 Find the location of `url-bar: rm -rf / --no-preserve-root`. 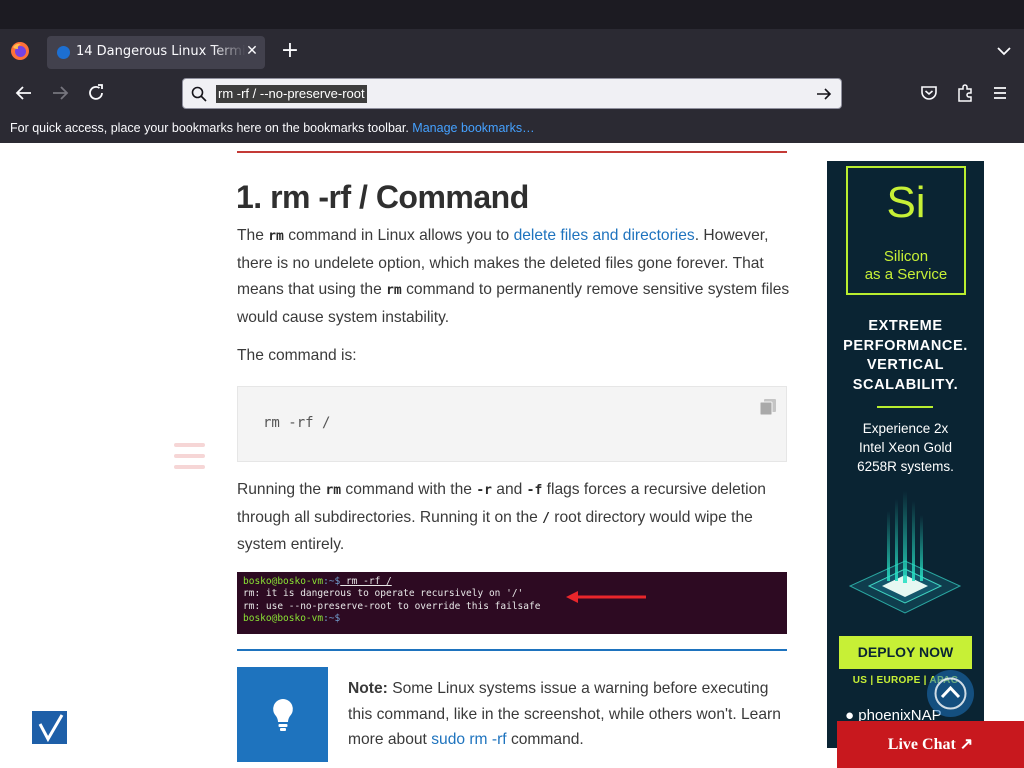

url-bar: rm -rf / --no-preserve-root is located at coordinates (512, 93).